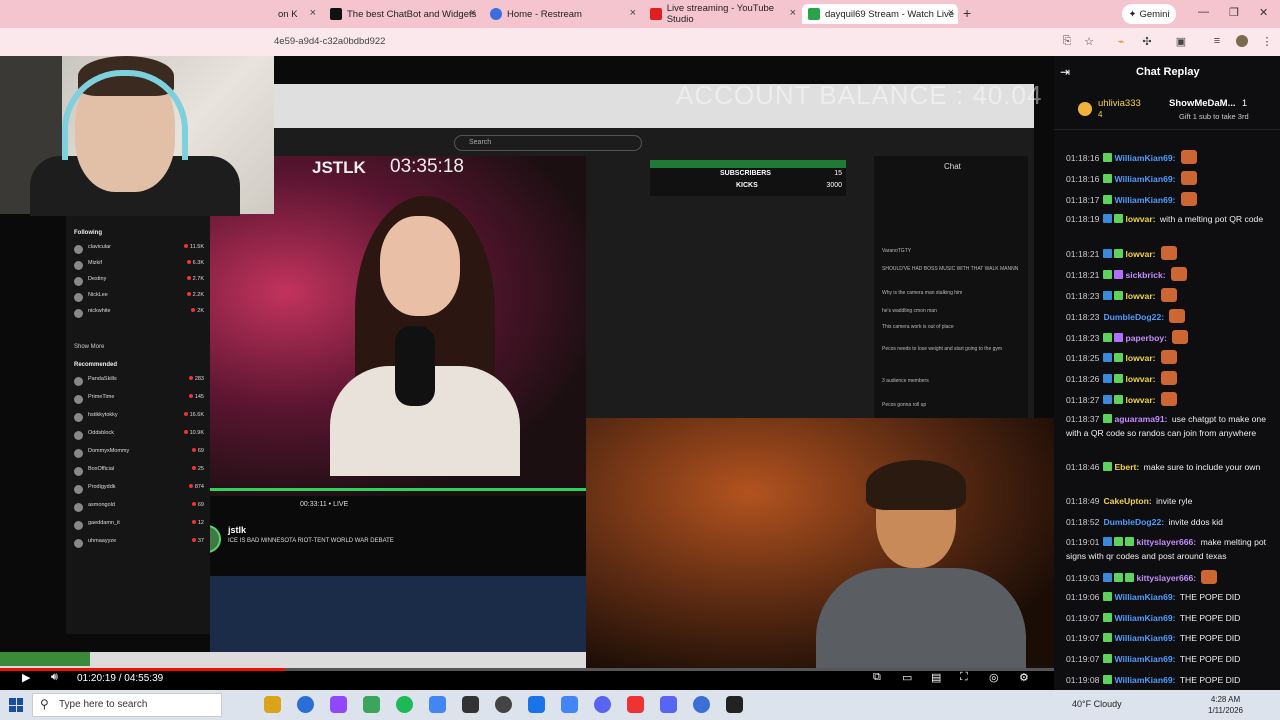 The width and height of the screenshot is (1280, 720). Describe the element at coordinates (139, 436) in the screenshot. I see `recommended-item: Oddsblock 10.9K` at that location.